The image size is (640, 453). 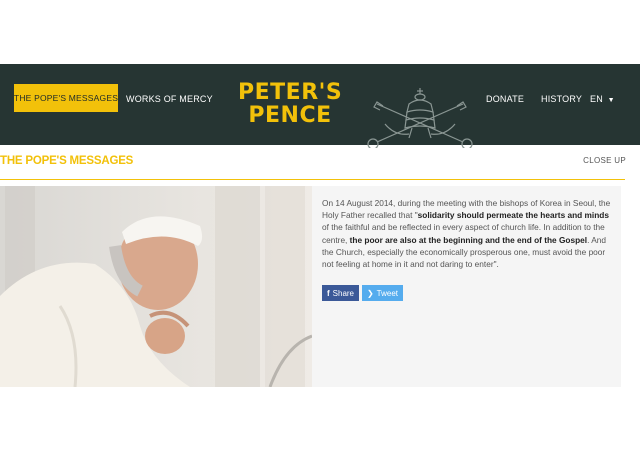 I want to click on twitter-icon: ❯, so click(x=370, y=293).